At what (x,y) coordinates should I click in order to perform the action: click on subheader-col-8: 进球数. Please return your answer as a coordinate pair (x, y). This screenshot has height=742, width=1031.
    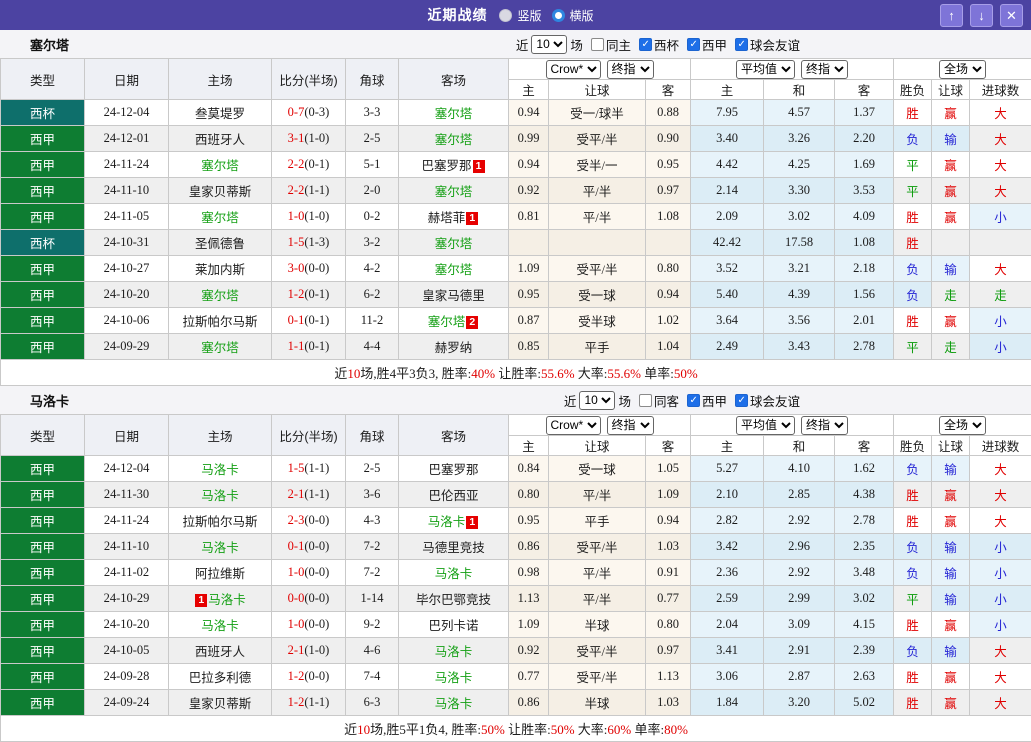
    Looking at the image, I should click on (1000, 90).